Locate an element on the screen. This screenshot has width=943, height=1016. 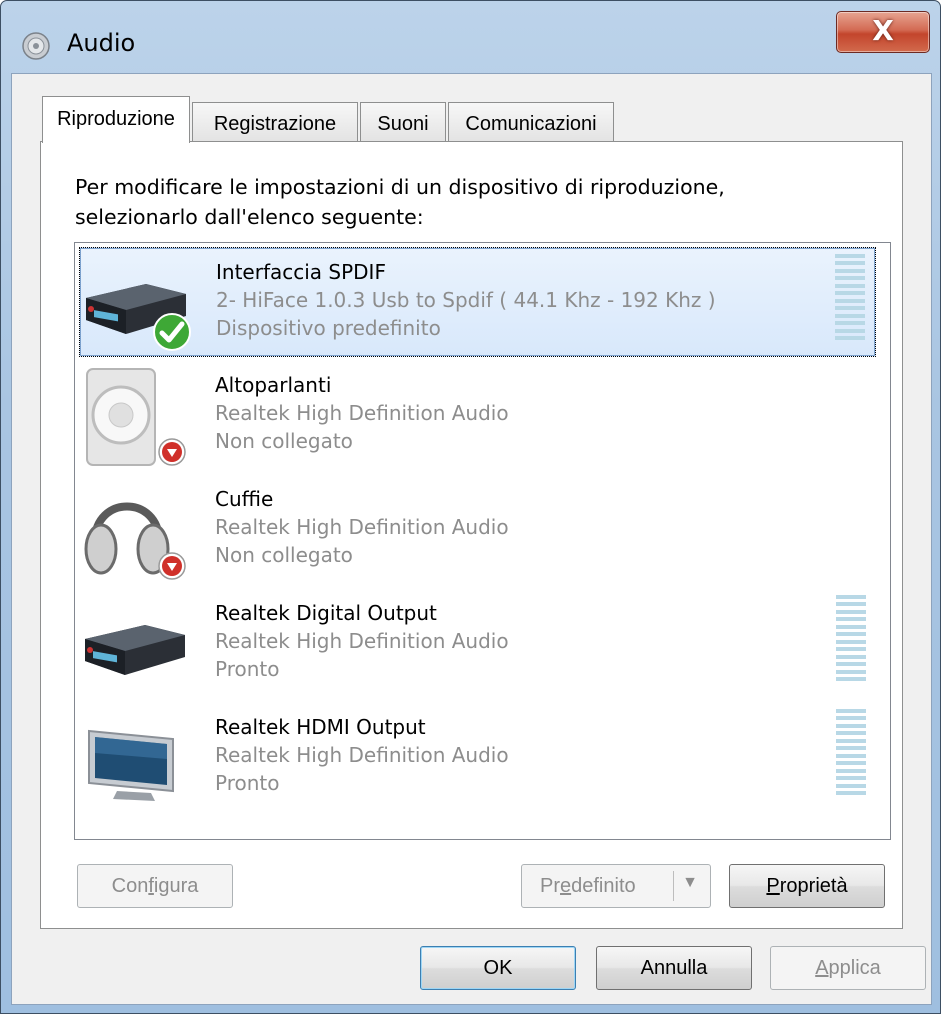
close-icon: X is located at coordinates (883, 30).